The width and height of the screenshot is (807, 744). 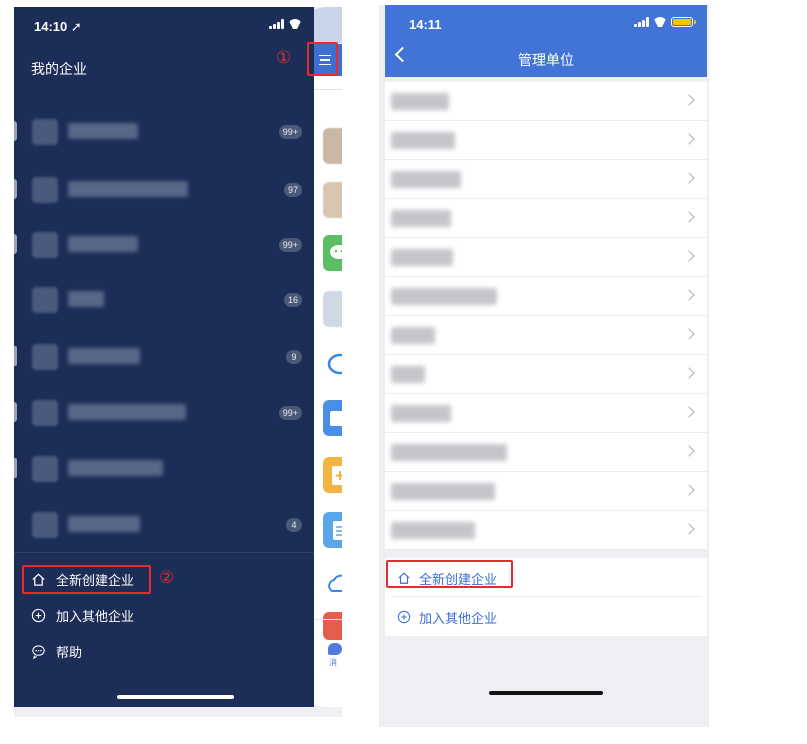 I want to click on add-task-icon, so click(x=332, y=475).